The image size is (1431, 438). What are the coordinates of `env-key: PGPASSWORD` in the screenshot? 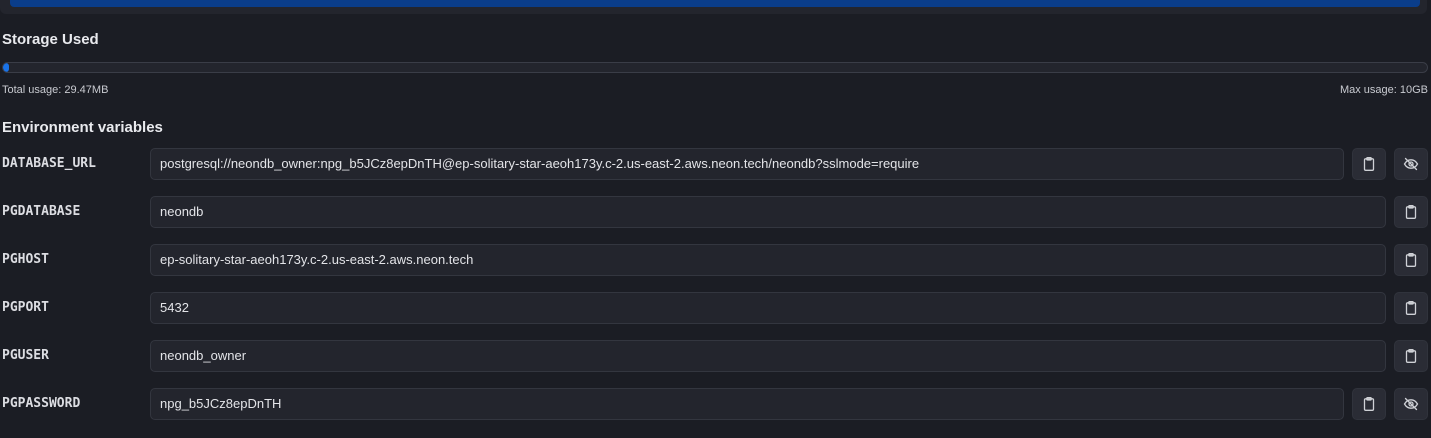 It's located at (41, 403).